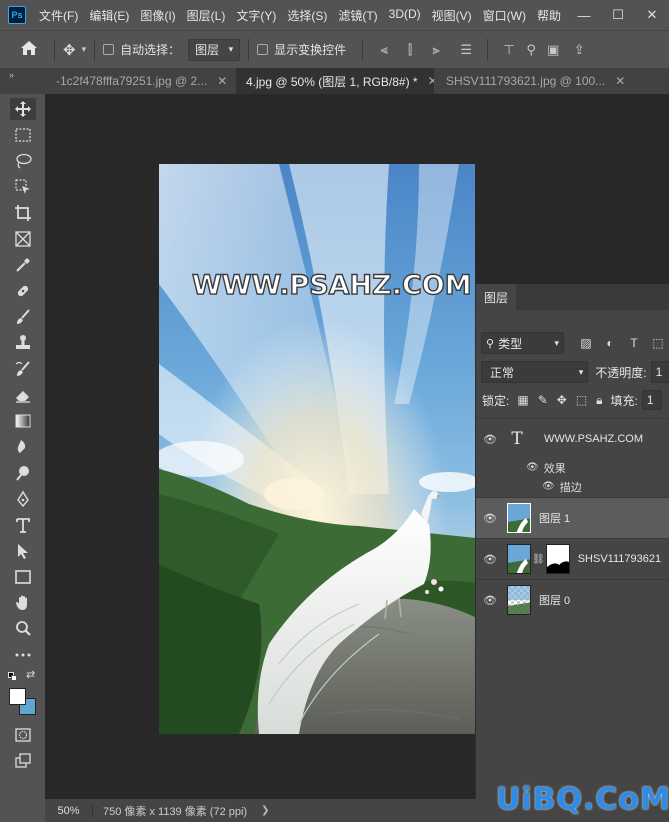 The width and height of the screenshot is (669, 822). Describe the element at coordinates (17, 15) in the screenshot. I see `photoshop-logo-icon: Ps` at that location.